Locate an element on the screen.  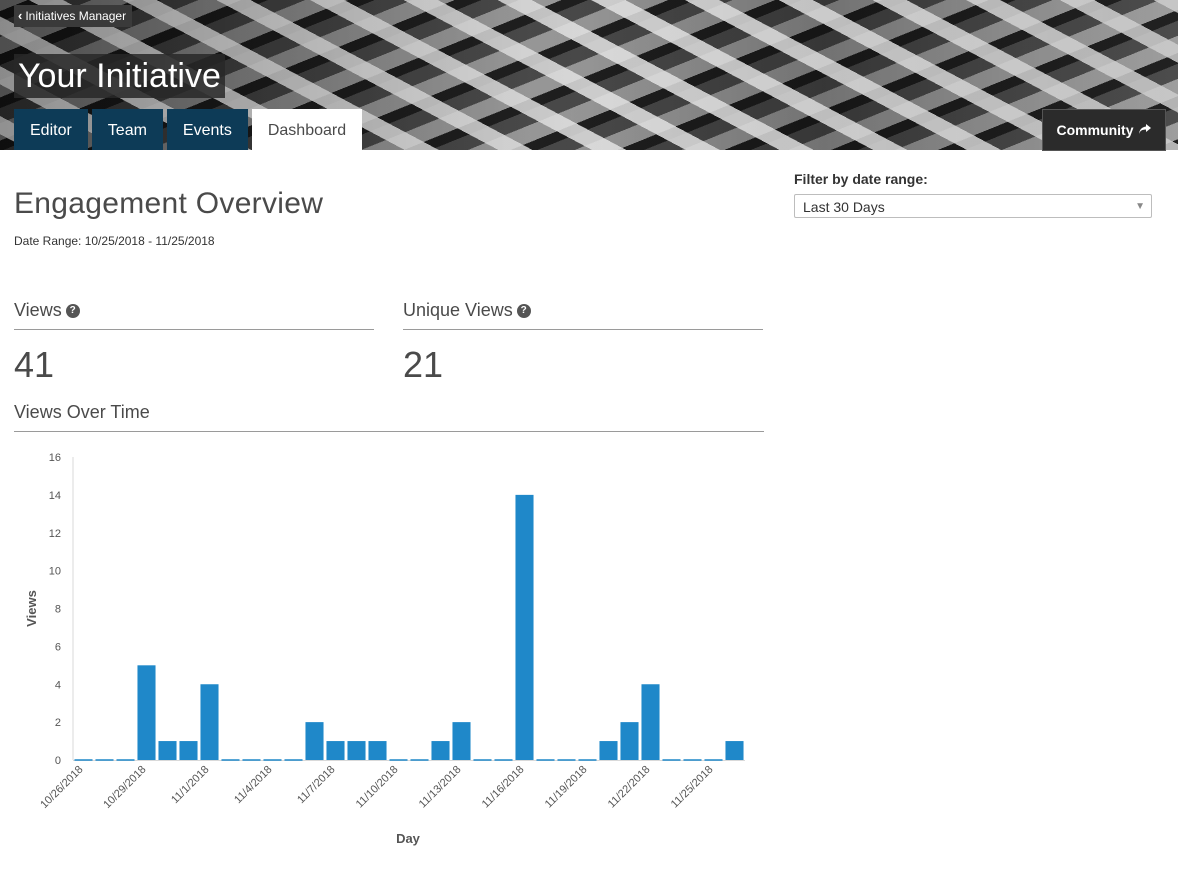
filter-label: Filter by date range: is located at coordinates (861, 179).